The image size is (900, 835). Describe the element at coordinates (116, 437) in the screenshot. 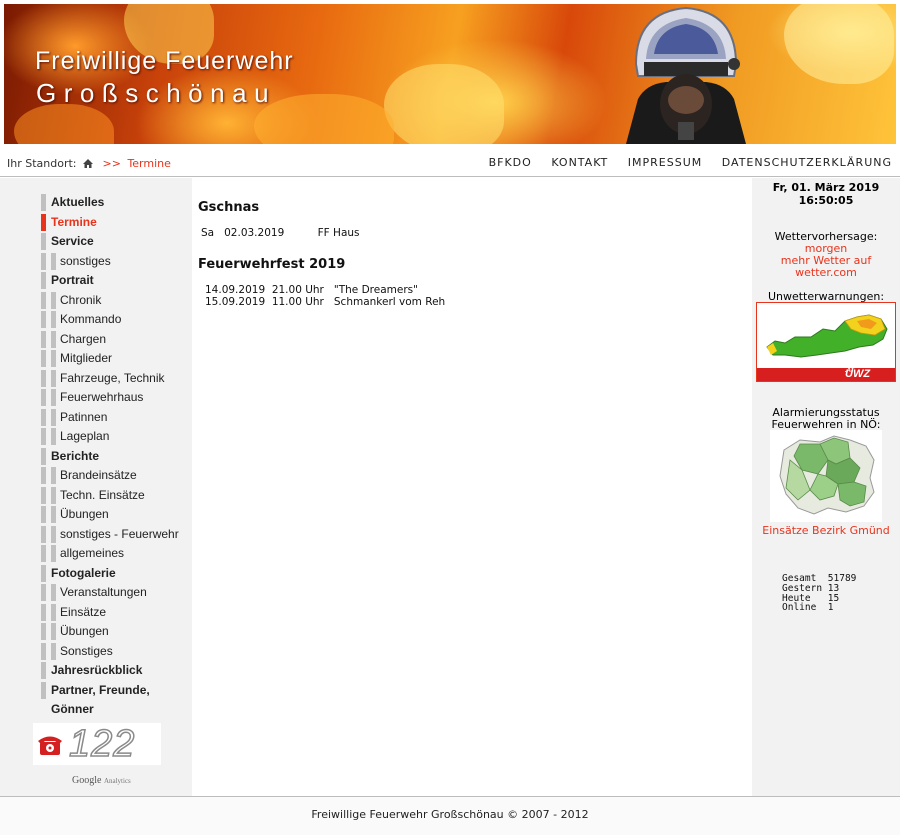

I see `sidebar-item-lageplan: Lageplan` at that location.